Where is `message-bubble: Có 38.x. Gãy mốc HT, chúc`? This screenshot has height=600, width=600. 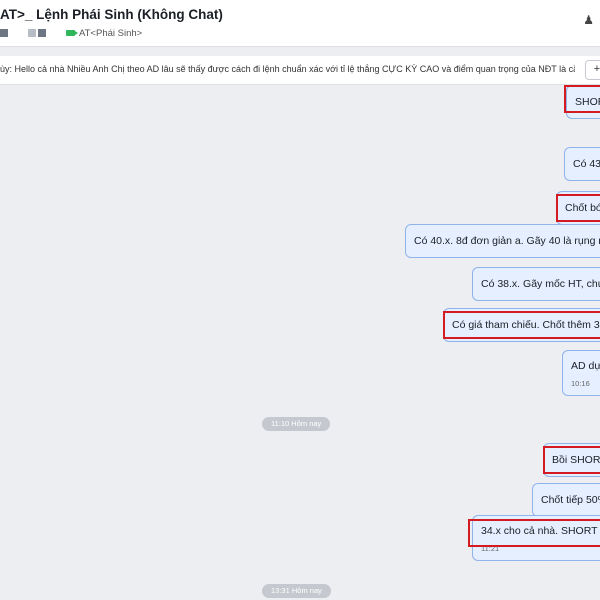 message-bubble: Có 38.x. Gãy mốc HT, chúc is located at coordinates (536, 284).